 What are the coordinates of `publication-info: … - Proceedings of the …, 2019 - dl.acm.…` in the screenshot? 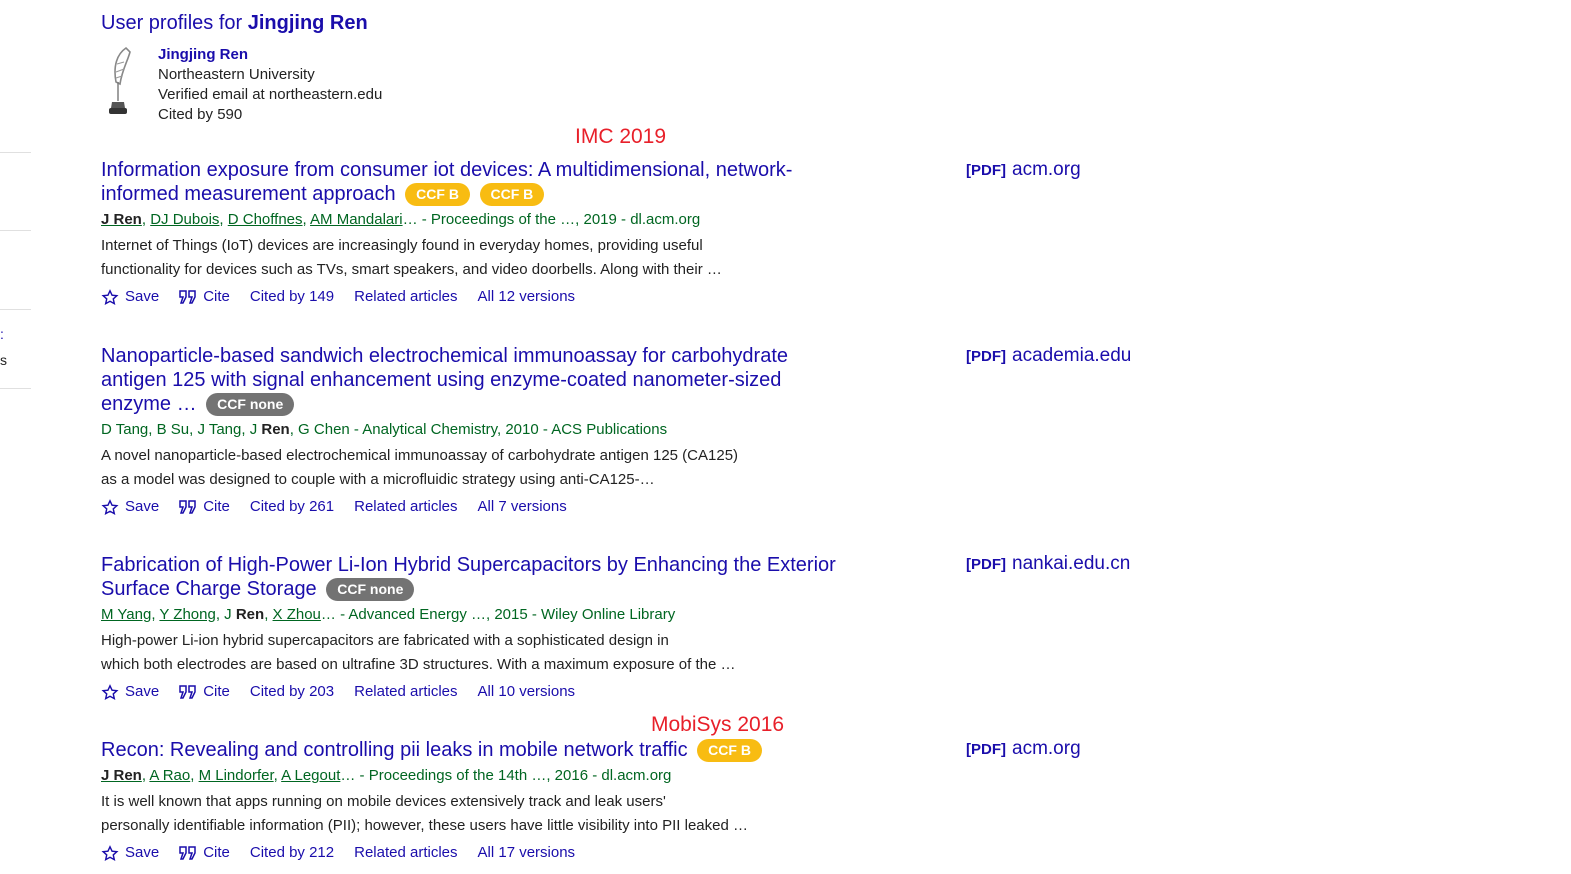 It's located at (551, 219).